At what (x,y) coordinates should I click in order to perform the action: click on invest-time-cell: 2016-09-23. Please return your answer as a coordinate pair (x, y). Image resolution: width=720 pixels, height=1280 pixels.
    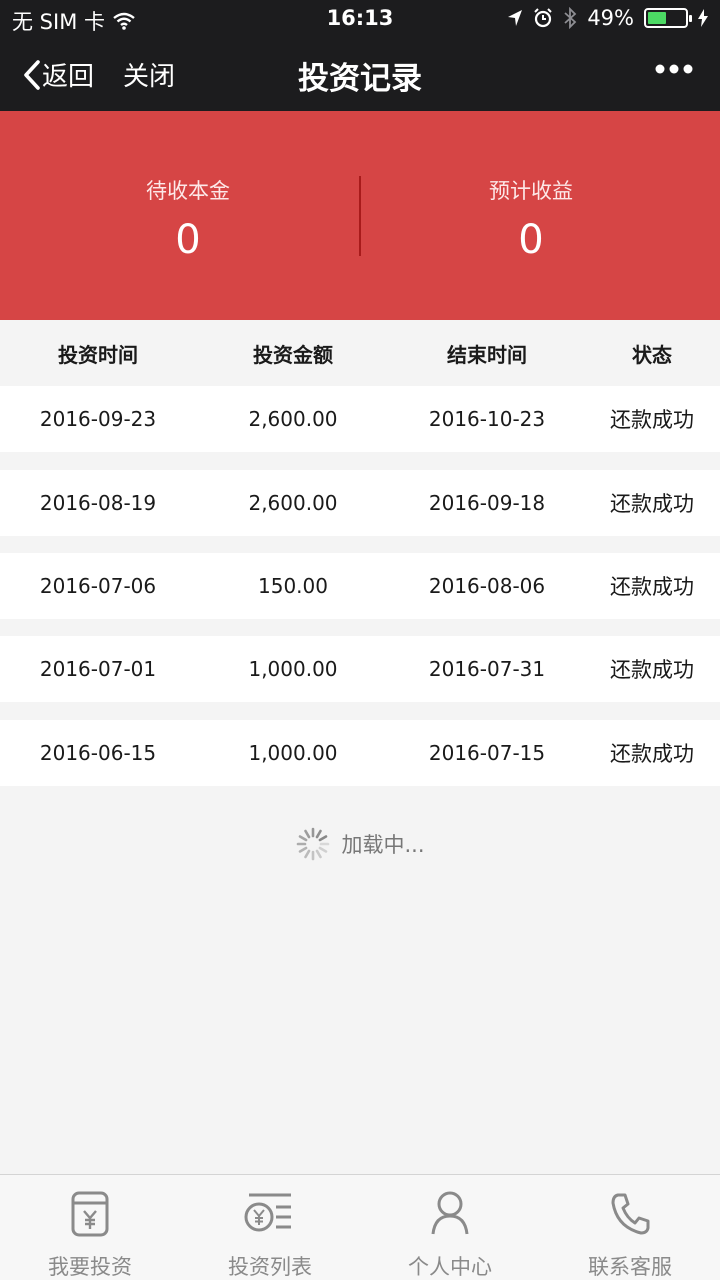
    Looking at the image, I should click on (98, 419).